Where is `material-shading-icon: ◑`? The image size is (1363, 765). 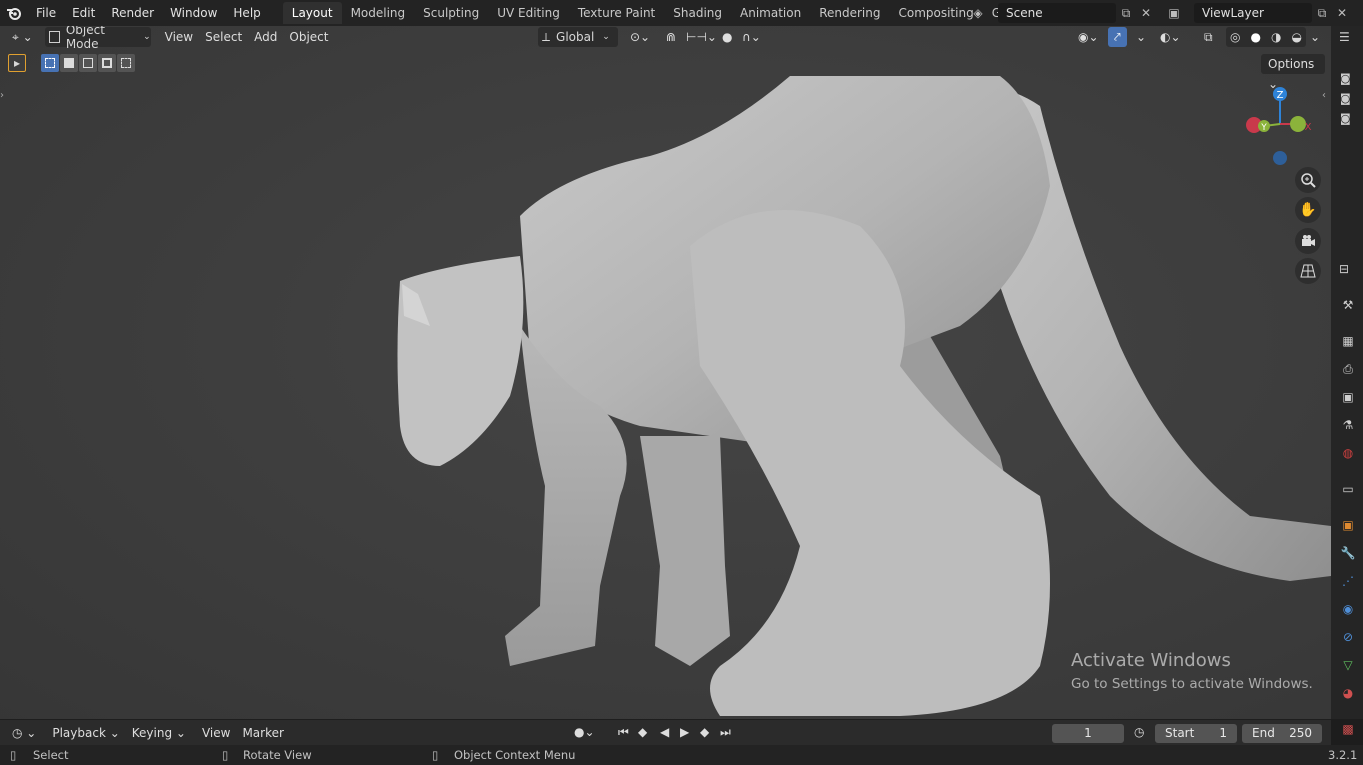
material-shading-icon: ◑ is located at coordinates (1276, 37).